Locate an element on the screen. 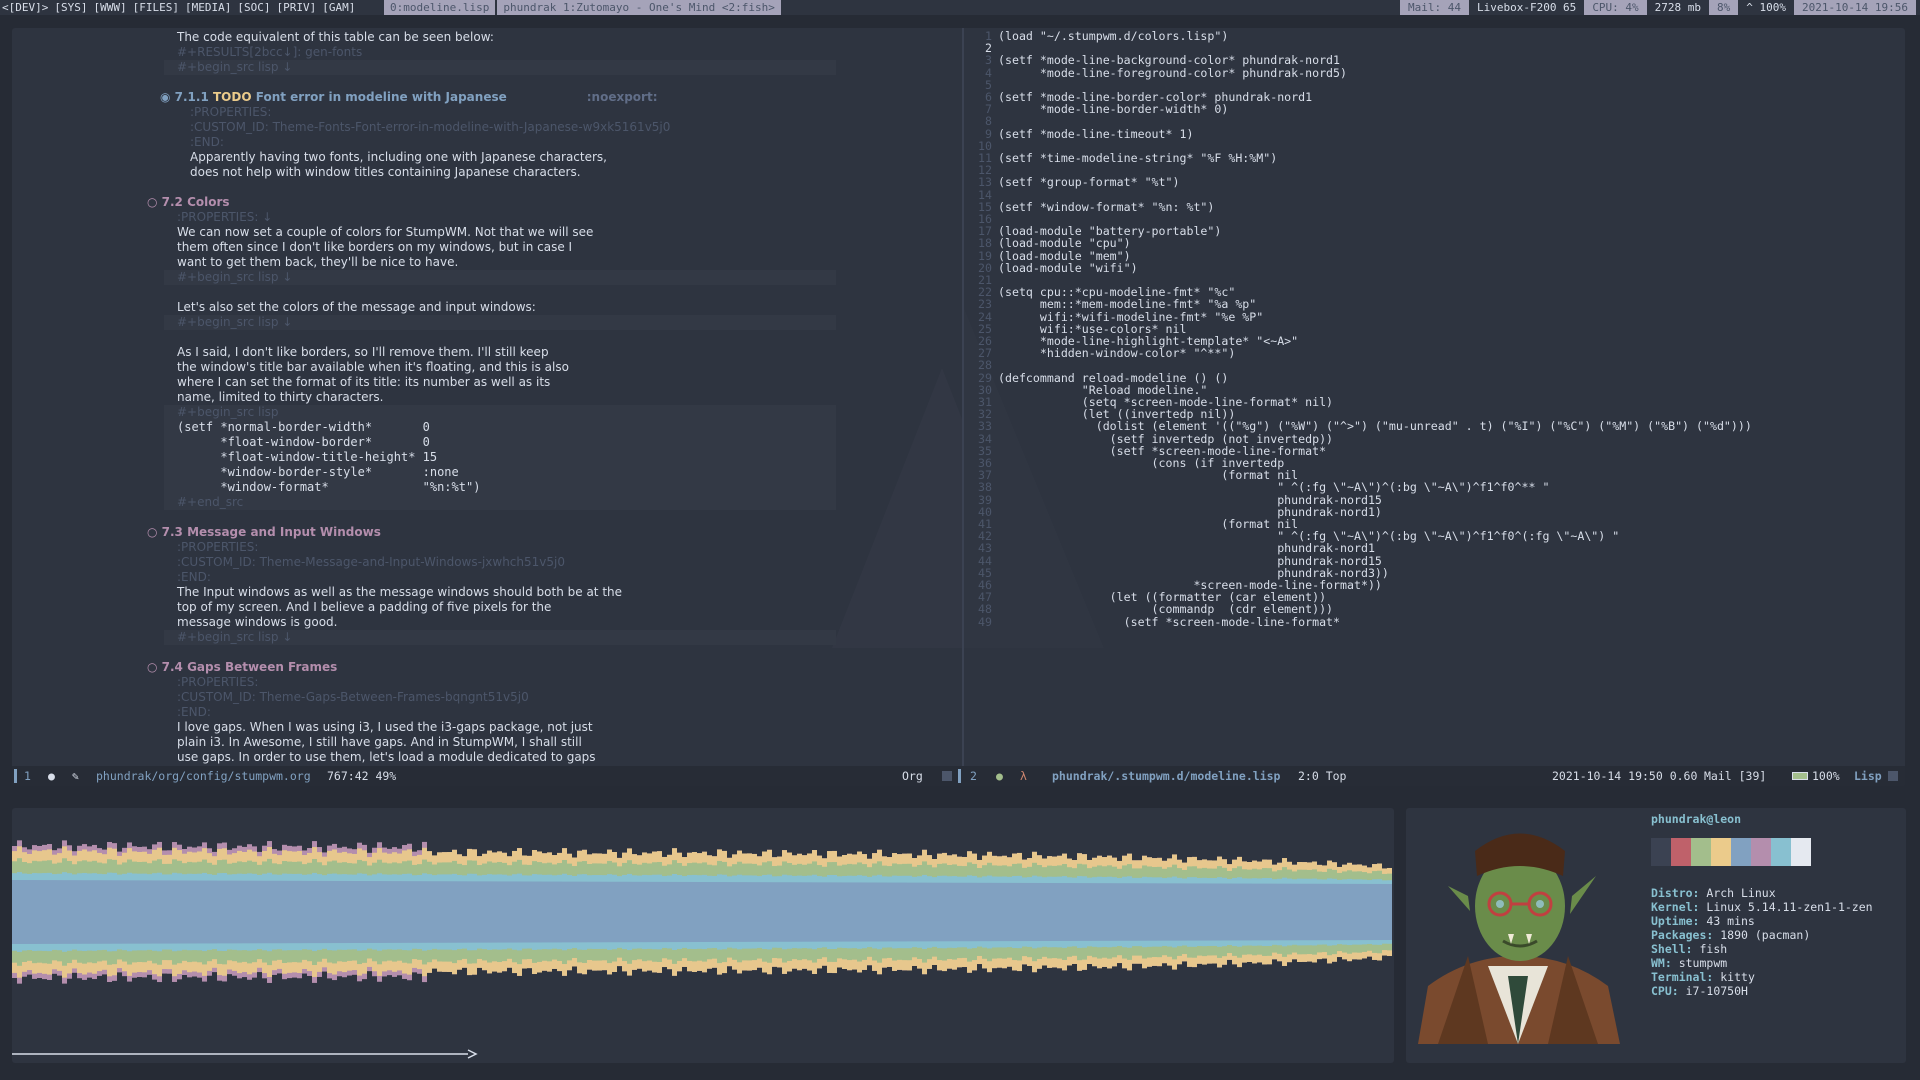 This screenshot has height=1080, width=1920. neofetch-key: CPU: is located at coordinates (1668, 991).